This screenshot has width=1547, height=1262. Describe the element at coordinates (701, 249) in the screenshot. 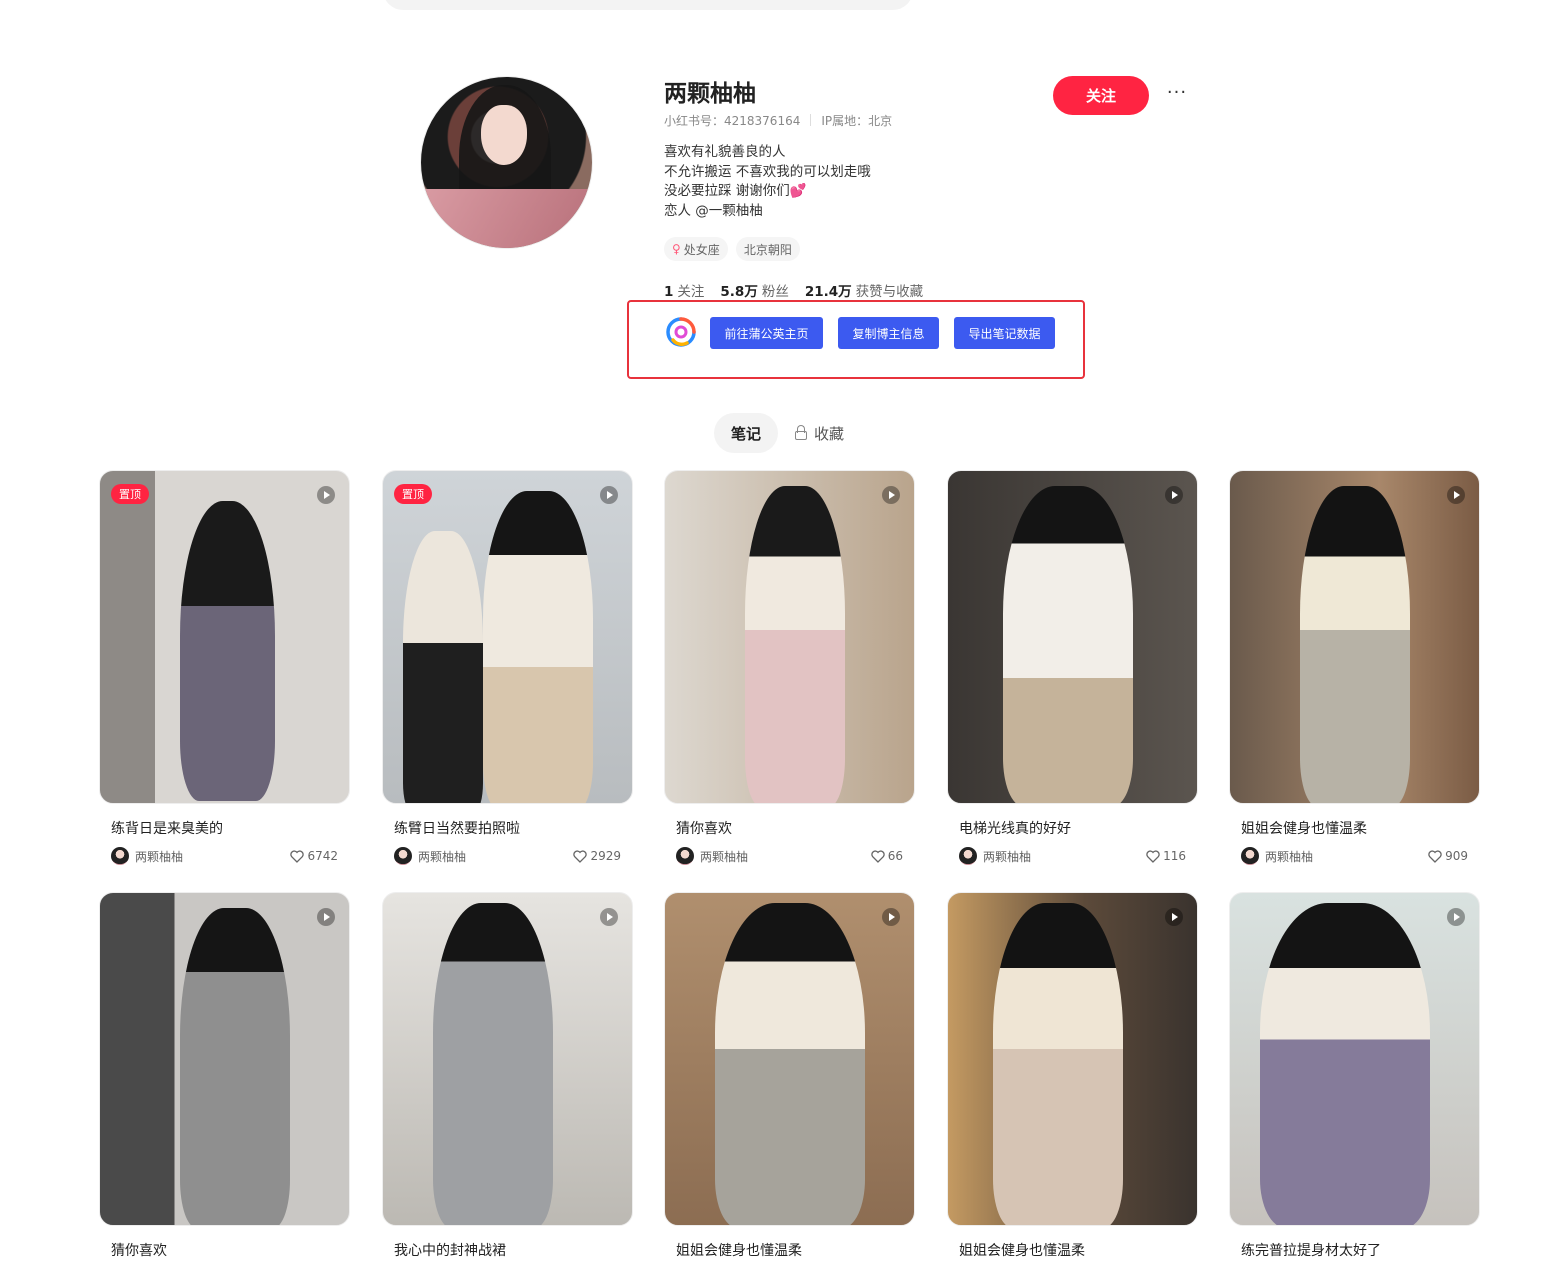

I see `tag-label: 处女座` at that location.